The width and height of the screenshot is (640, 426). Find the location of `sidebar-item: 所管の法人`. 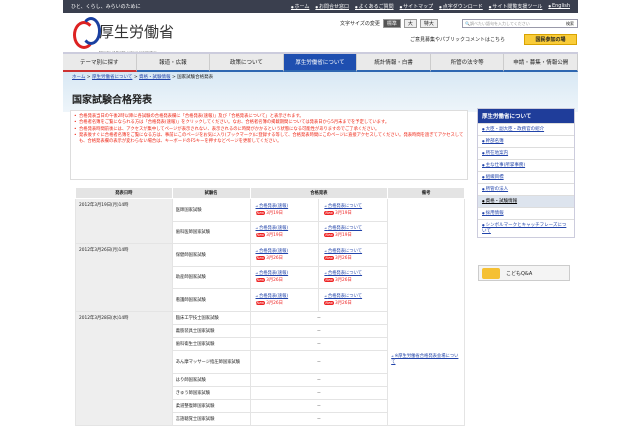

sidebar-item: 所管の法人 is located at coordinates (526, 189).